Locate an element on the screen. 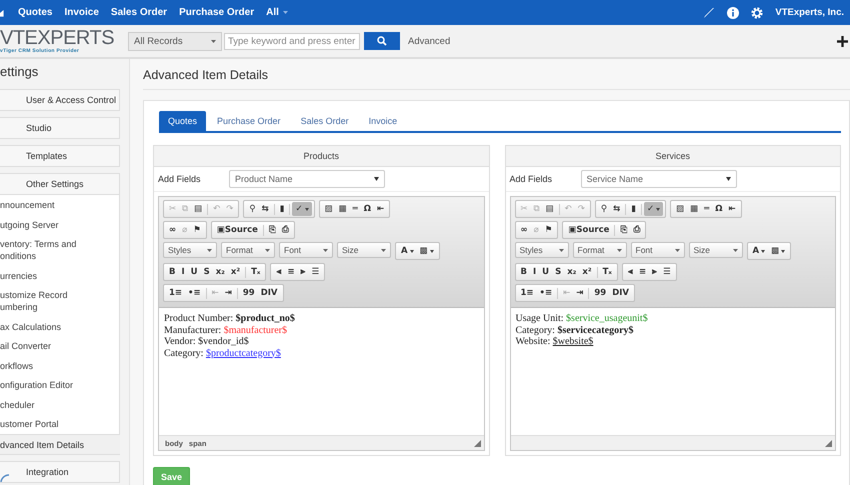 This screenshot has height=485, width=850. brush-icon is located at coordinates (709, 12).